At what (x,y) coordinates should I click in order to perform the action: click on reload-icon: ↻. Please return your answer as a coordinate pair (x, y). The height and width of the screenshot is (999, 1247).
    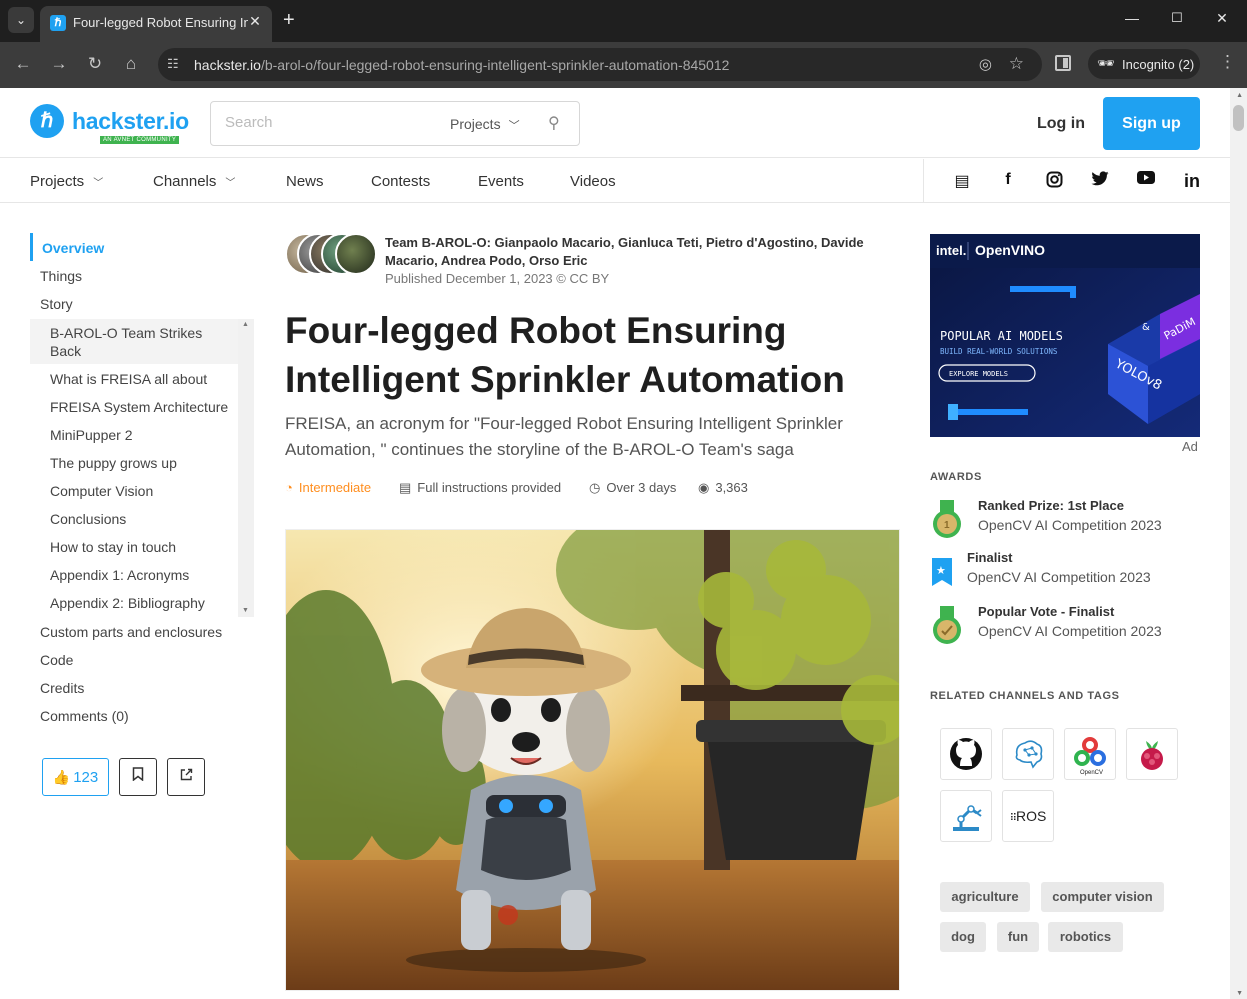
    Looking at the image, I should click on (95, 64).